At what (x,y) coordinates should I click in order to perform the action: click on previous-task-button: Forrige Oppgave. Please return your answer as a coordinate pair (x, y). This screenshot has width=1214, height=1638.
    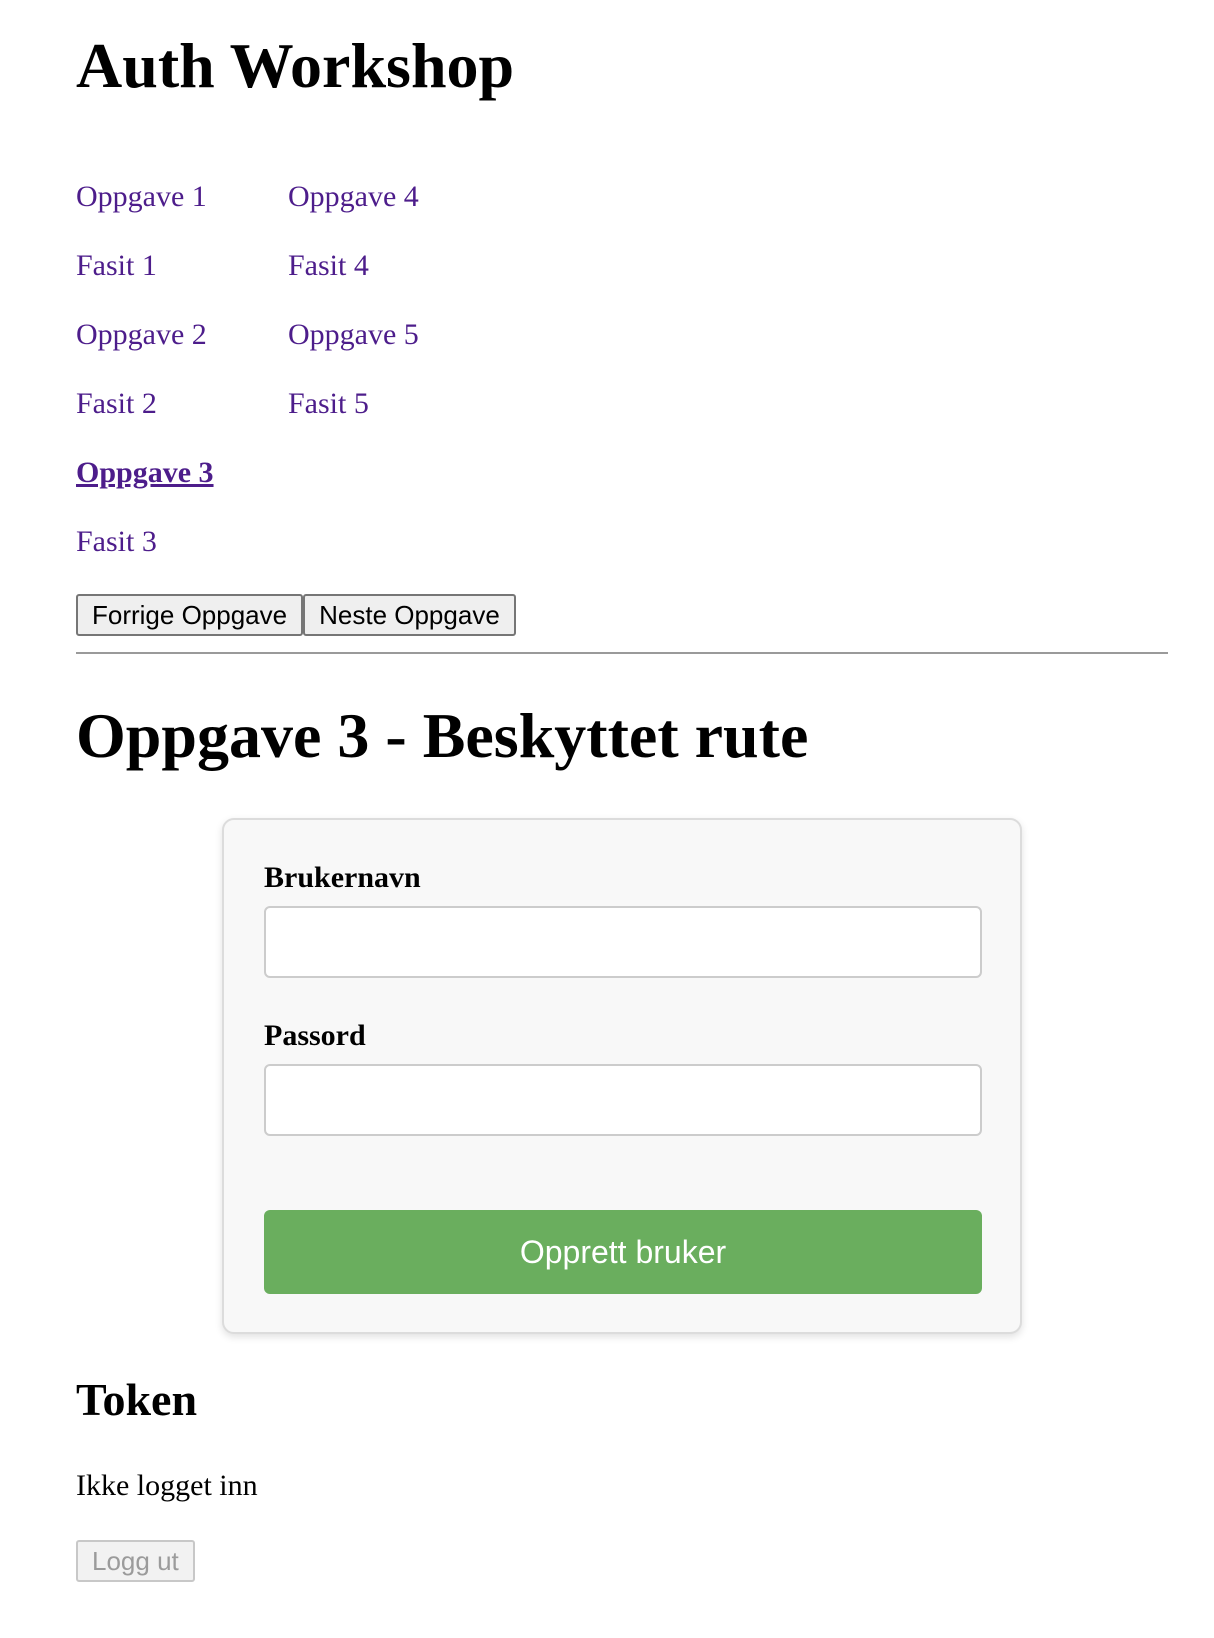
    Looking at the image, I should click on (190, 615).